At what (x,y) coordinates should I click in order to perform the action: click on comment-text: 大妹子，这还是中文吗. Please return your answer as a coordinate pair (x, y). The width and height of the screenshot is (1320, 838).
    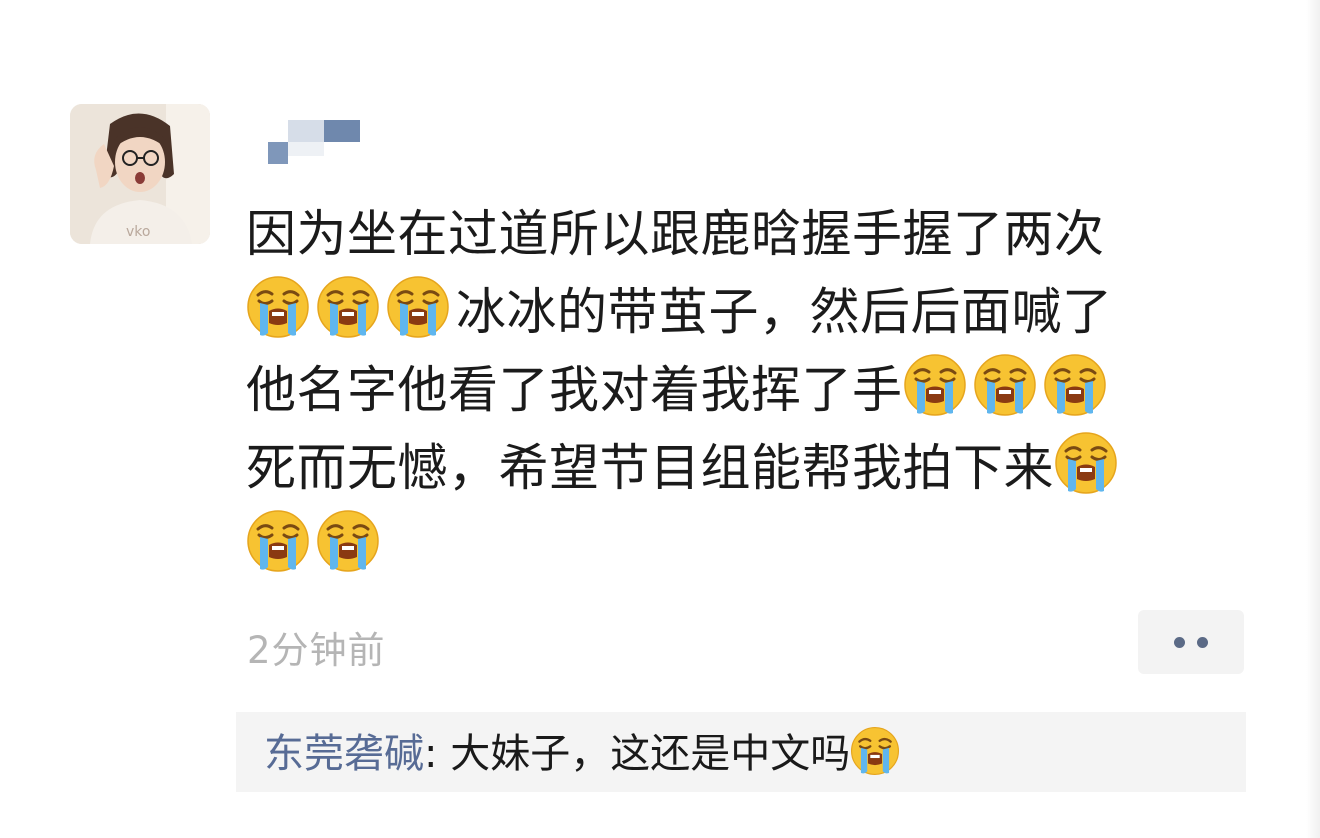
    Looking at the image, I should click on (650, 754).